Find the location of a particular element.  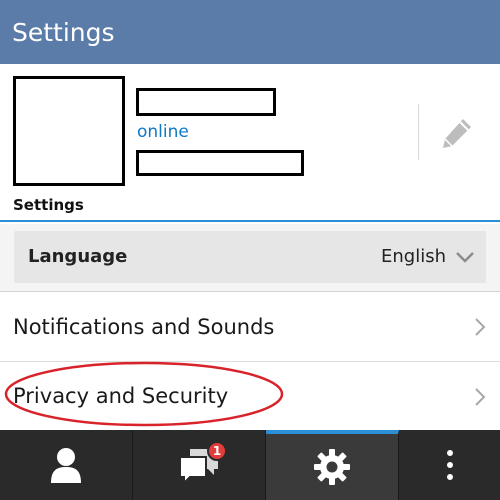

profile-label: Settings is located at coordinates (48, 205).